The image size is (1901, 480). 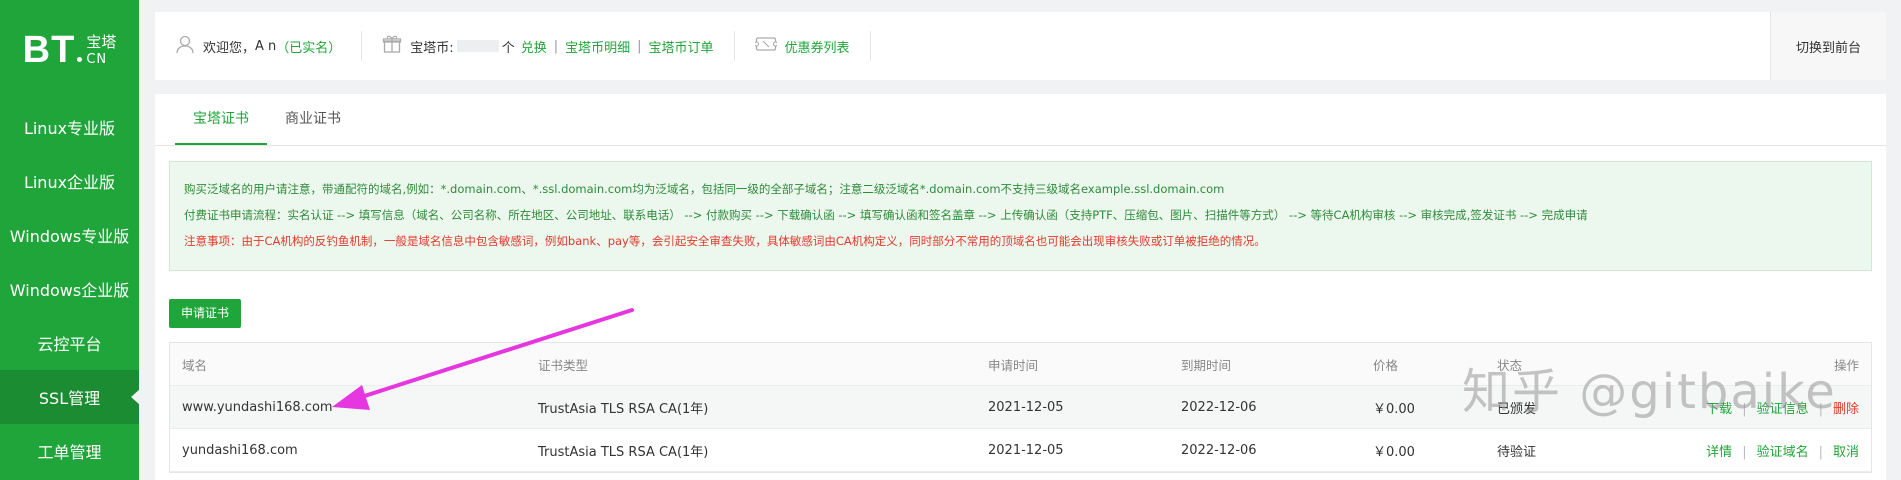 I want to click on sidebar-item-windows-pro: Windows专业版, so click(x=69, y=235).